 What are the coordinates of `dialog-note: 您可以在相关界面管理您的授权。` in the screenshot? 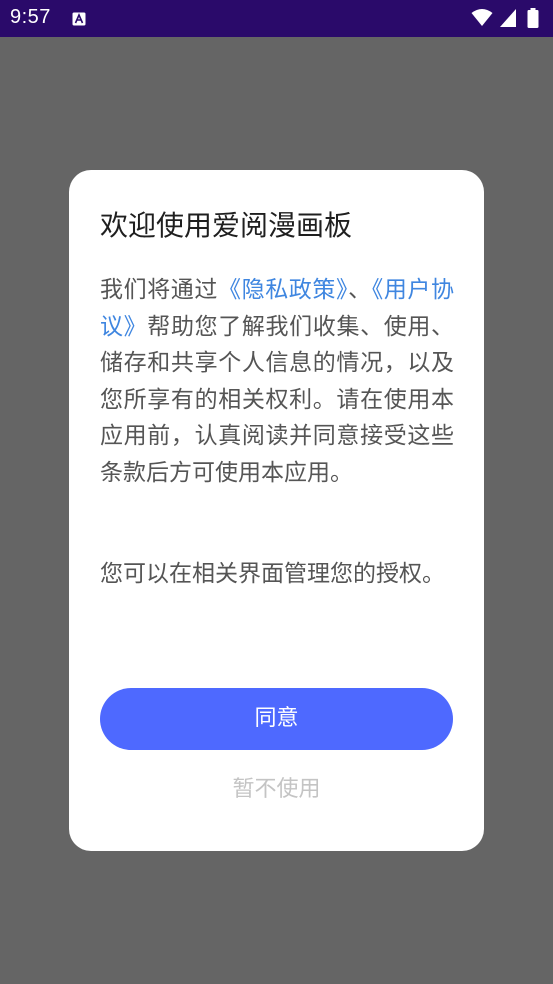 It's located at (272, 574).